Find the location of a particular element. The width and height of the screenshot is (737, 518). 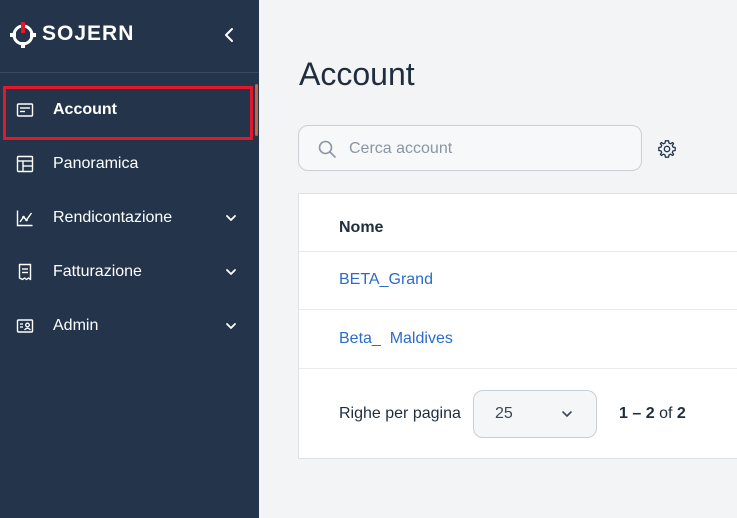

search-box is located at coordinates (470, 148).